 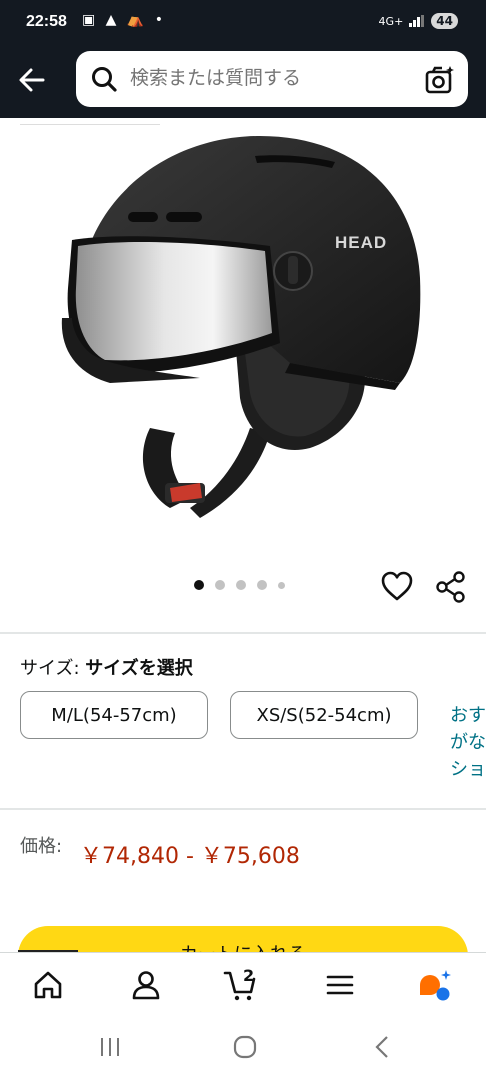 I want to click on home-system-icon, so click(x=245, y=1047).